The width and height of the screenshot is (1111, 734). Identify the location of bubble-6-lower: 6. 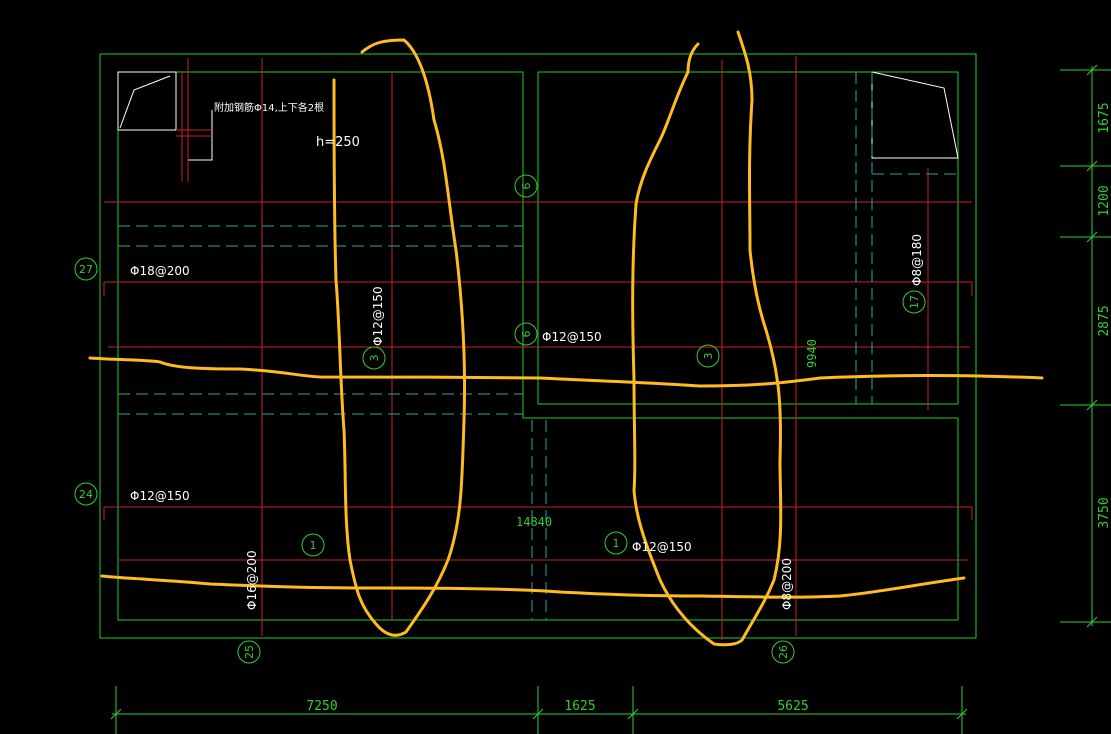
(526, 334).